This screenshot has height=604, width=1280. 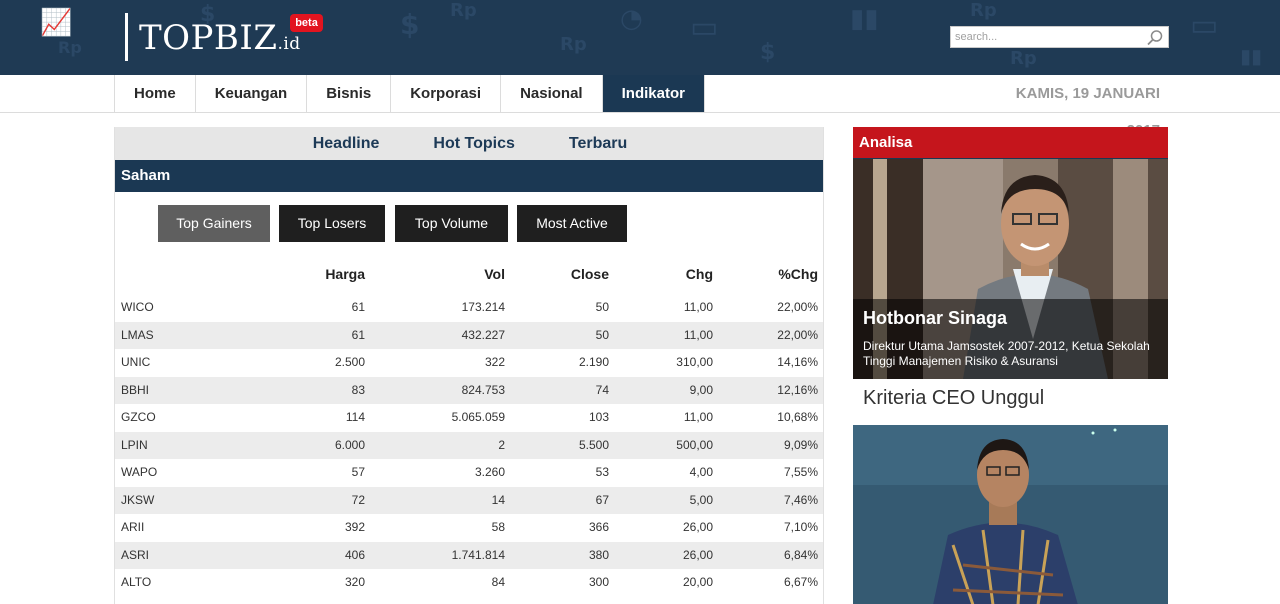 I want to click on cell-vol: 5.065.059, so click(x=478, y=417).